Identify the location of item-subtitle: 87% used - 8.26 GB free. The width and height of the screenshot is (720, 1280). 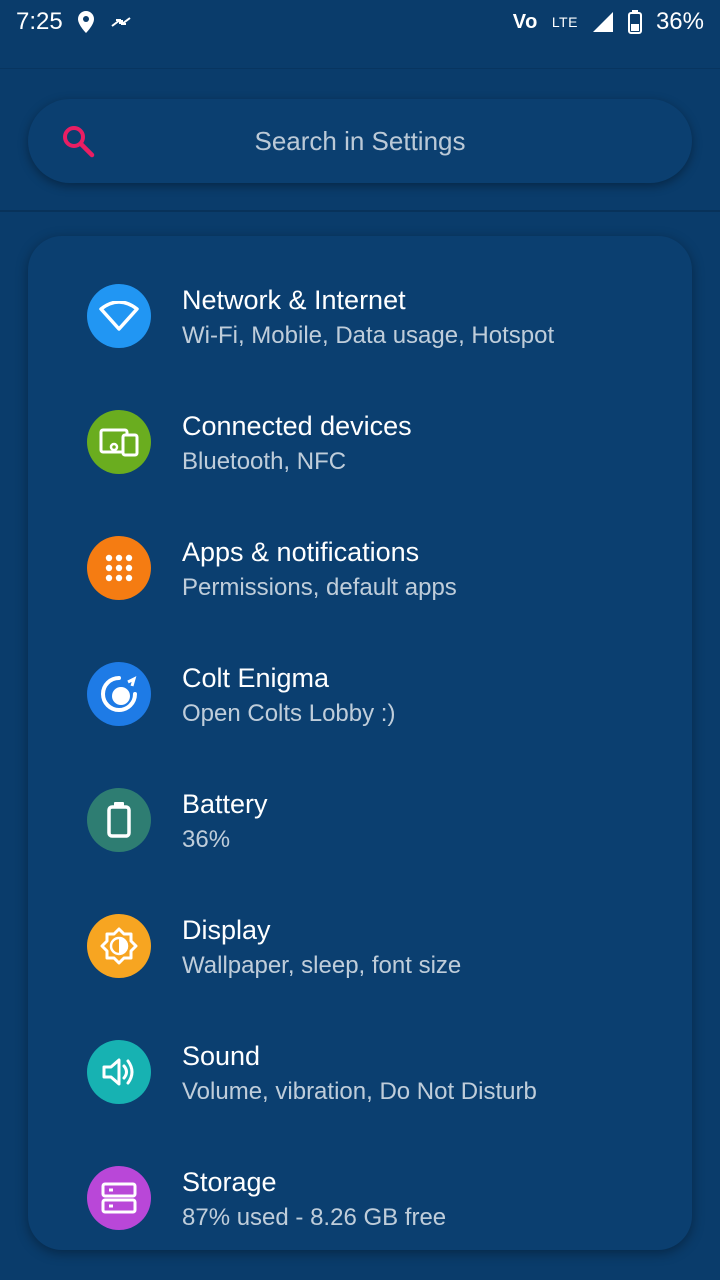
(314, 1217).